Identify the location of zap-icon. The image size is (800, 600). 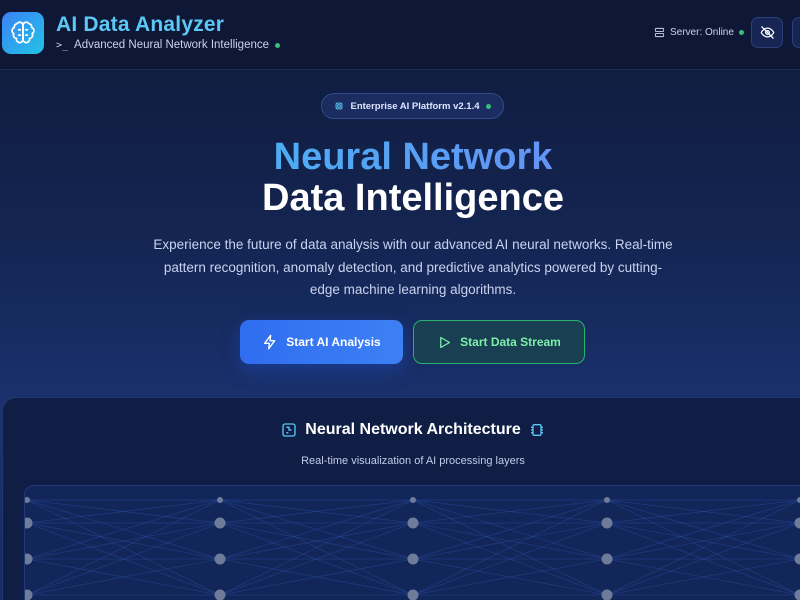
(270, 342).